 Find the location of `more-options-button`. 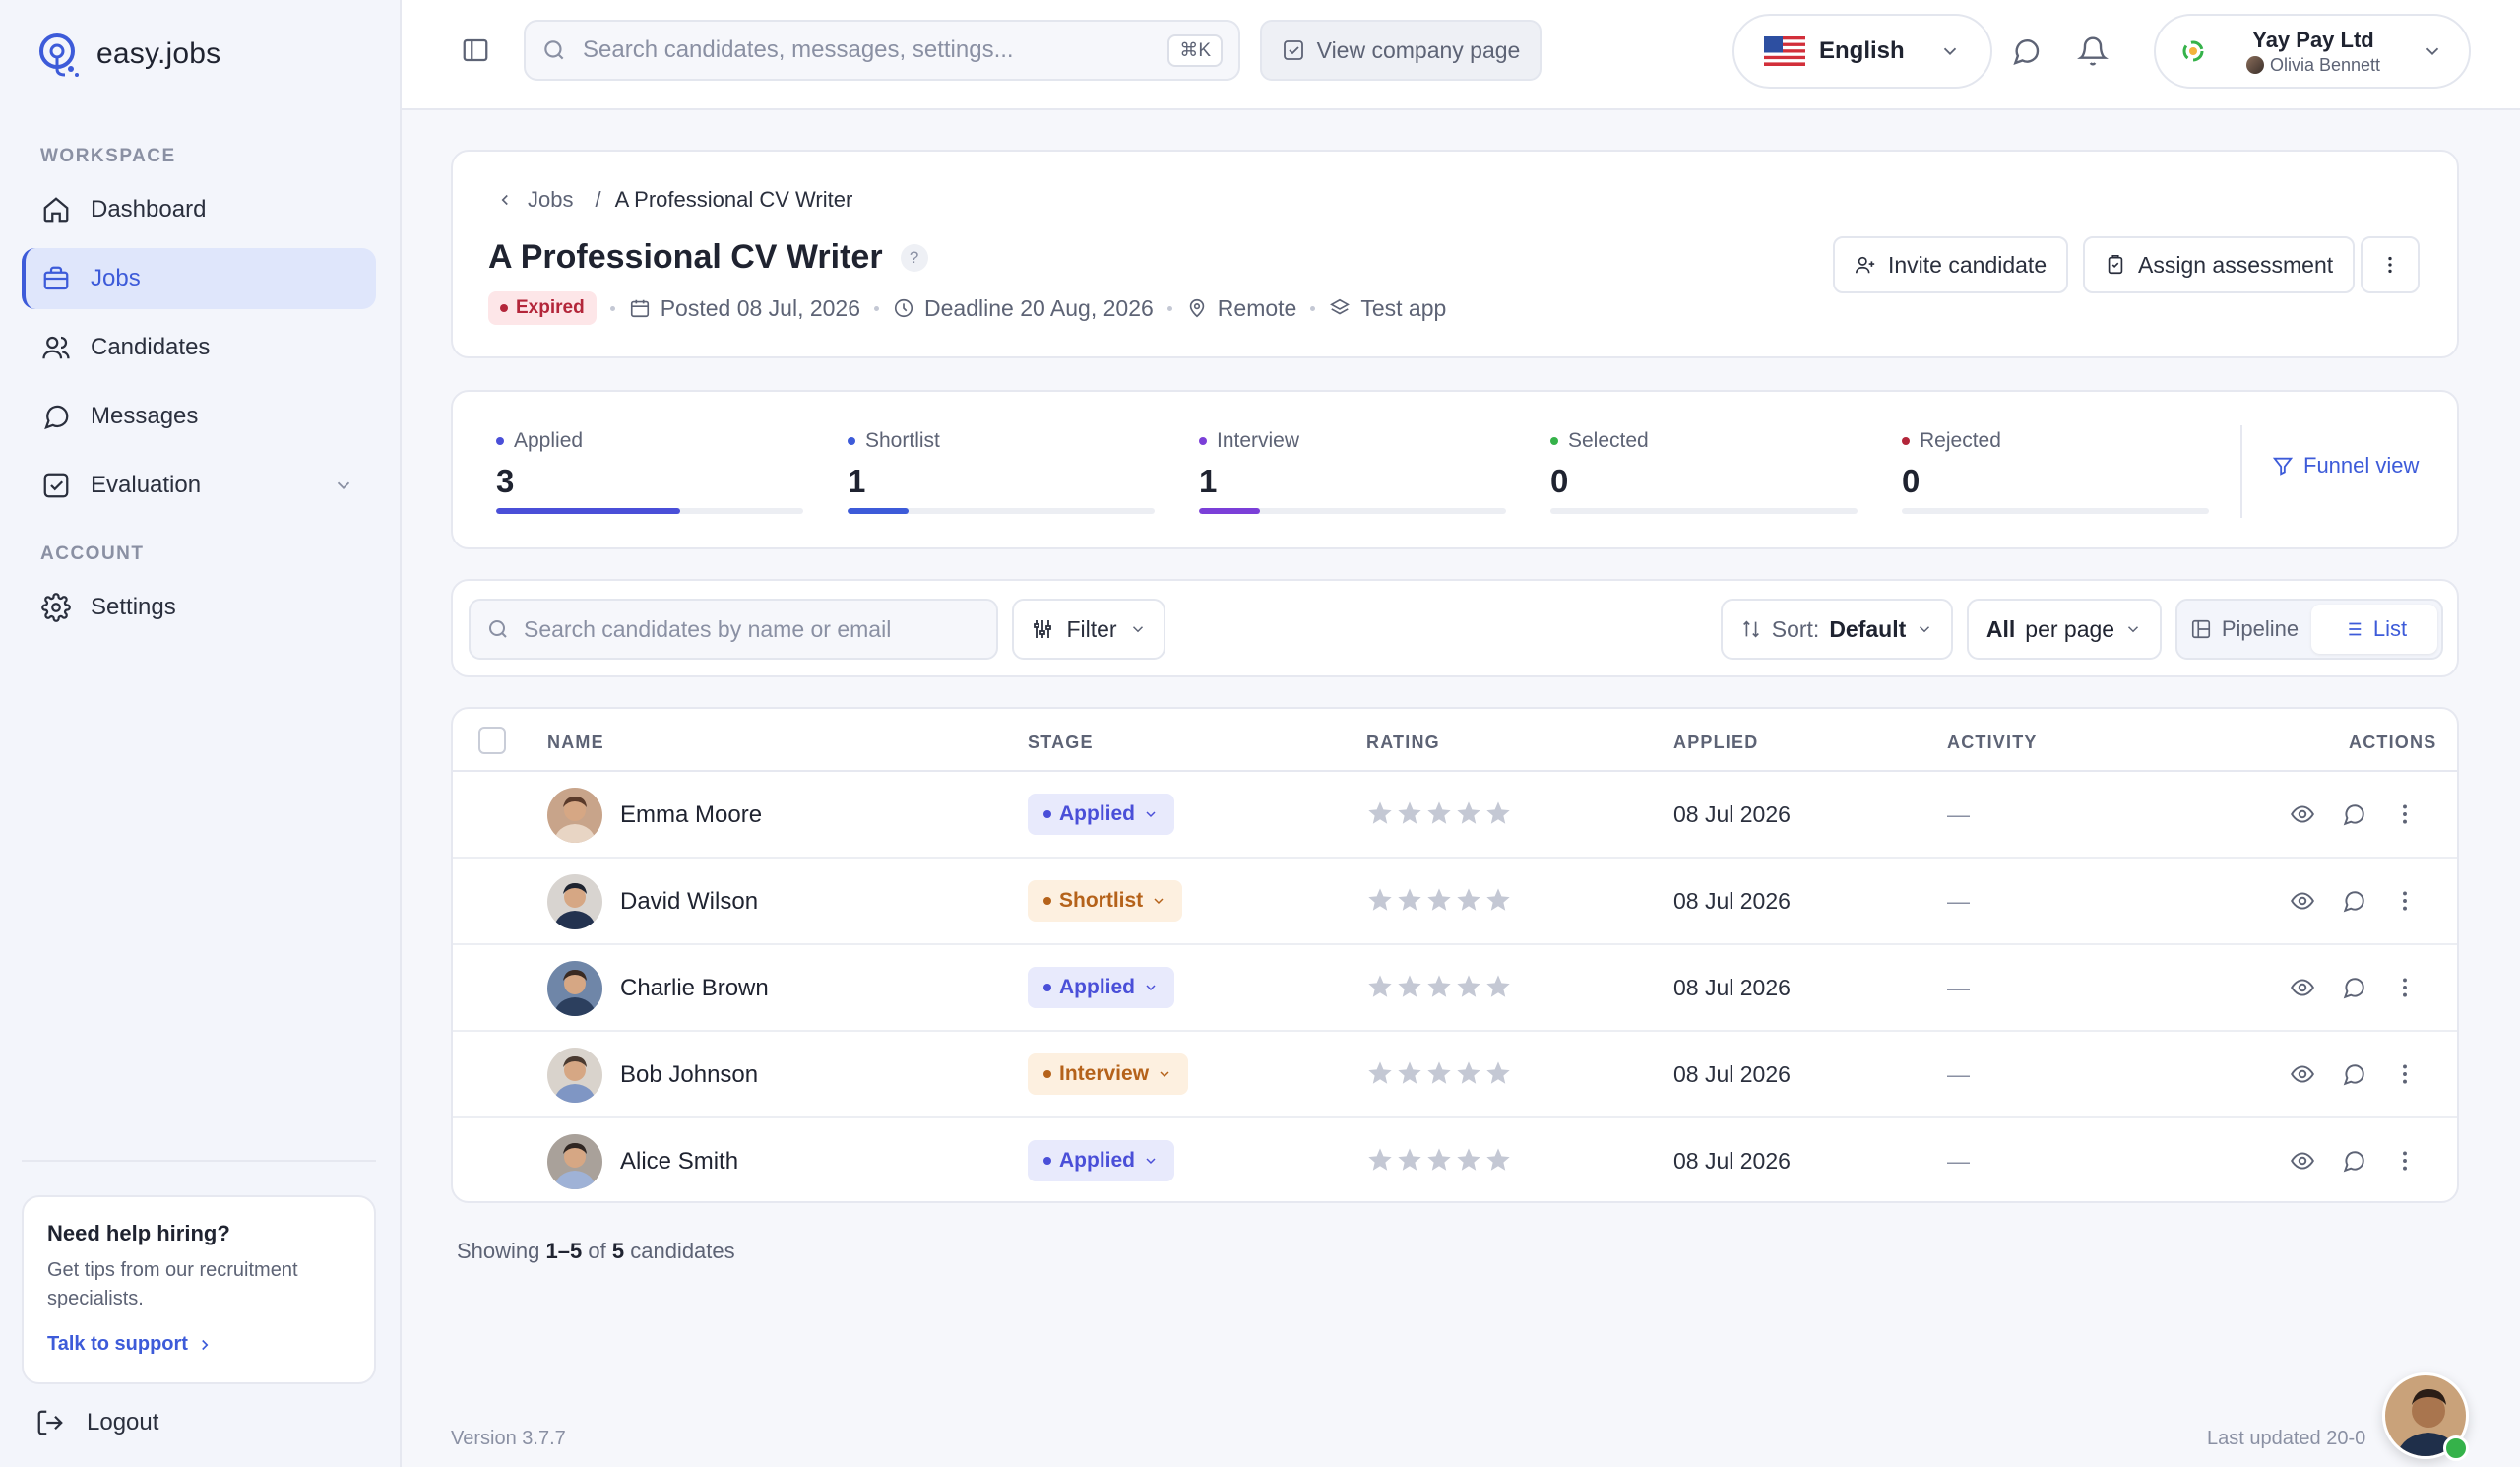

more-options-button is located at coordinates (2390, 264).